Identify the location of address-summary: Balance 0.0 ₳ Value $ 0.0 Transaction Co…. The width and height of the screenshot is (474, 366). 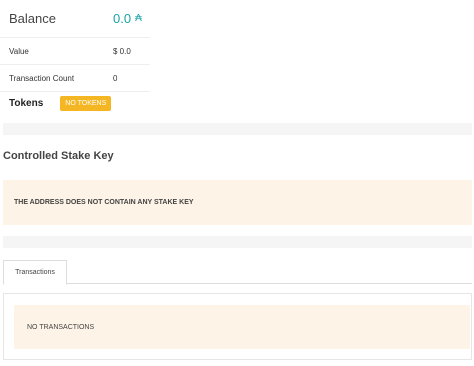
(75, 46).